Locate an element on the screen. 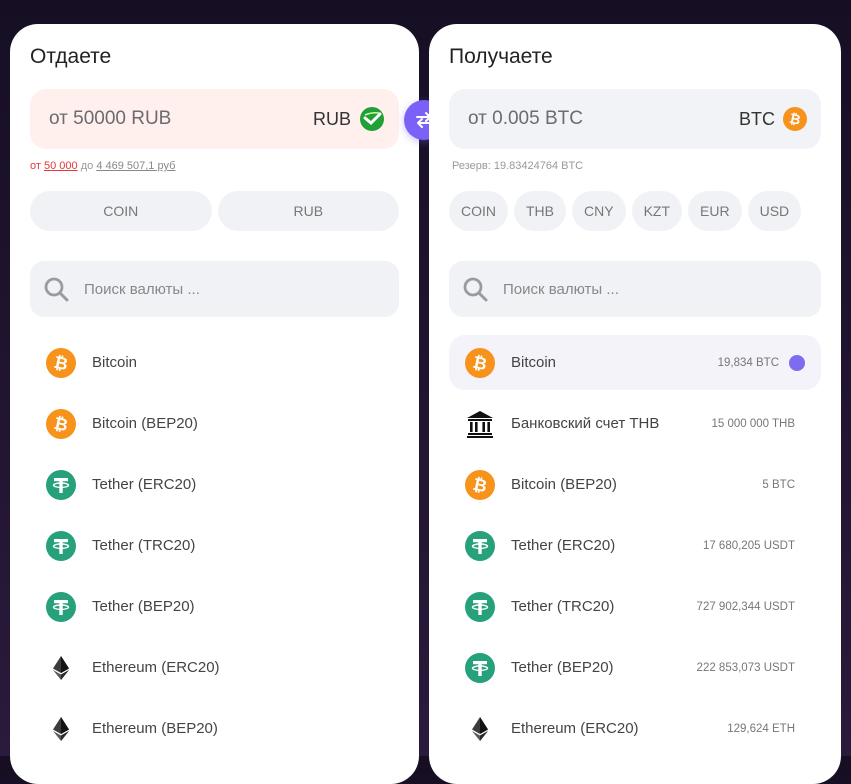 This screenshot has width=851, height=784. give-filters: COIN RUB is located at coordinates (214, 211).